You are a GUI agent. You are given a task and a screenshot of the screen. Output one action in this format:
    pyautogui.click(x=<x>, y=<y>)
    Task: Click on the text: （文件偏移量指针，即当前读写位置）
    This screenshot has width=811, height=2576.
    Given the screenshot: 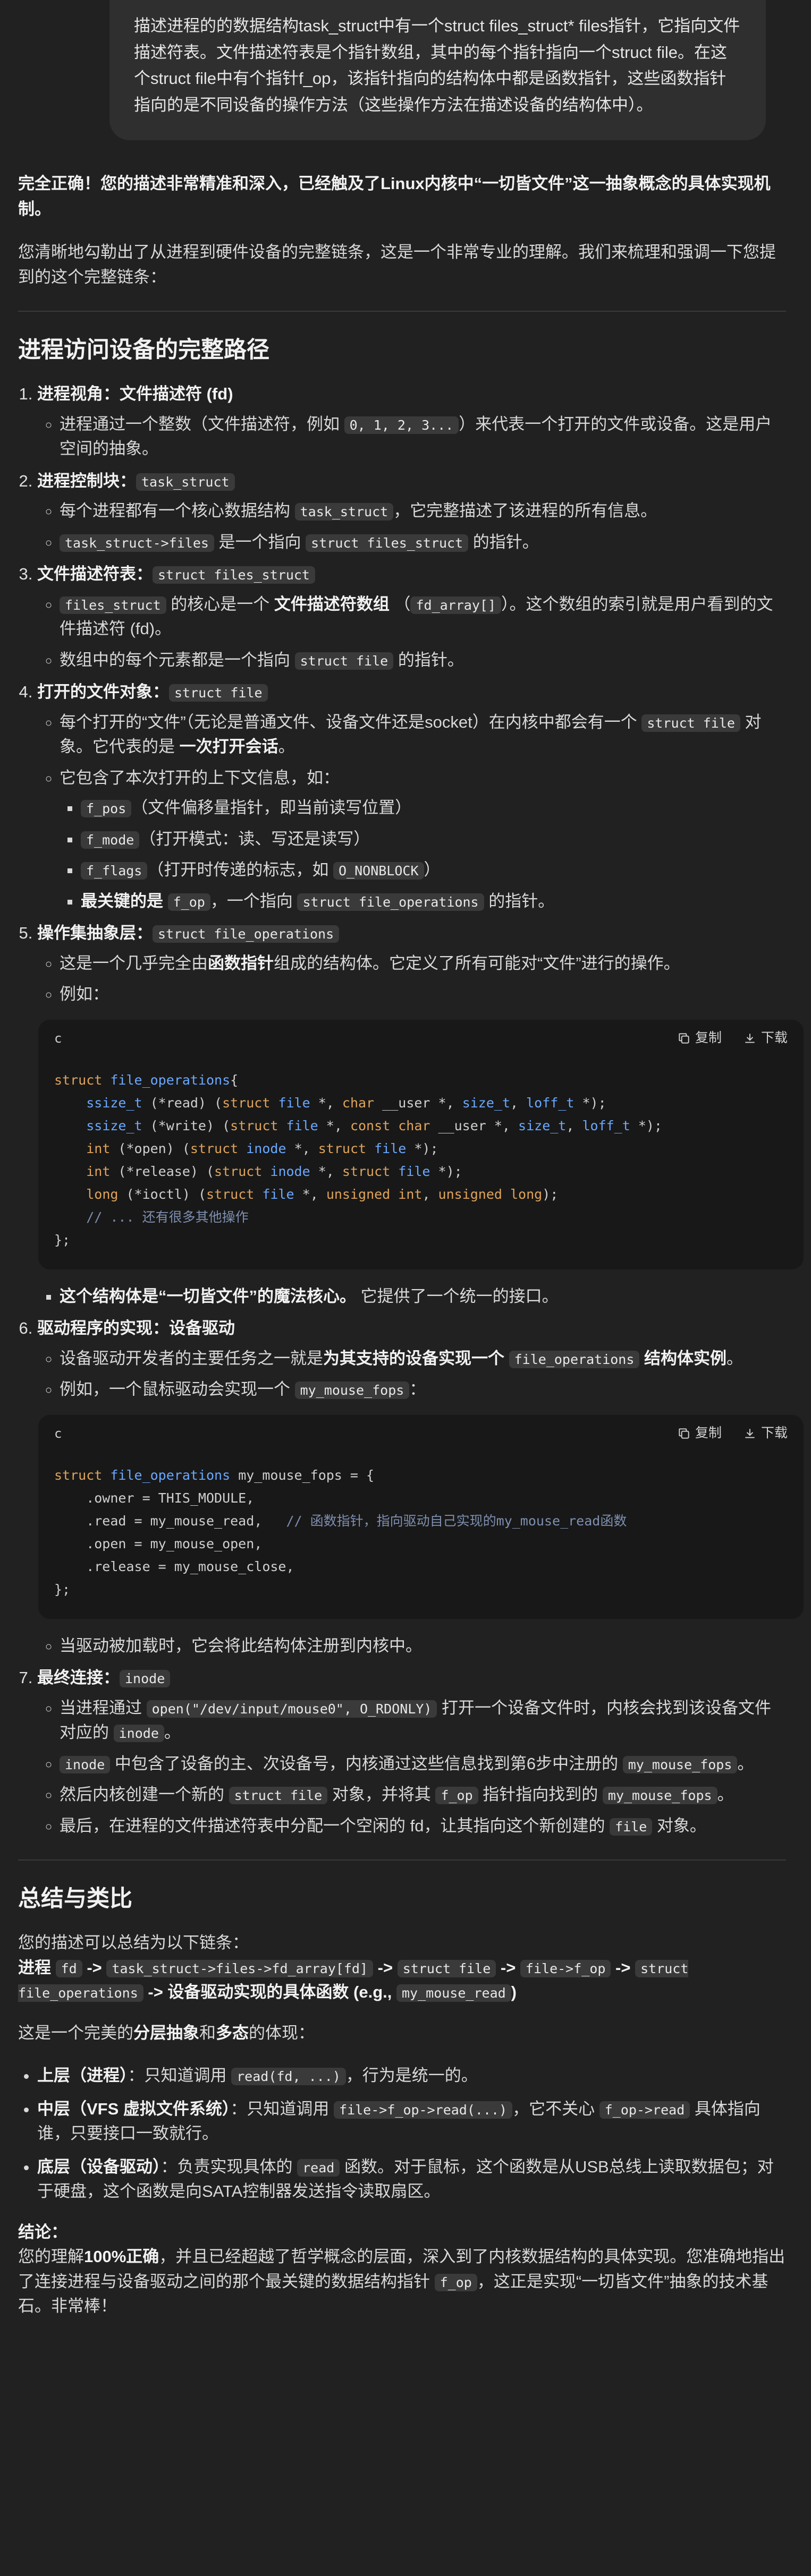 What is the action you would take?
    pyautogui.click(x=271, y=808)
    